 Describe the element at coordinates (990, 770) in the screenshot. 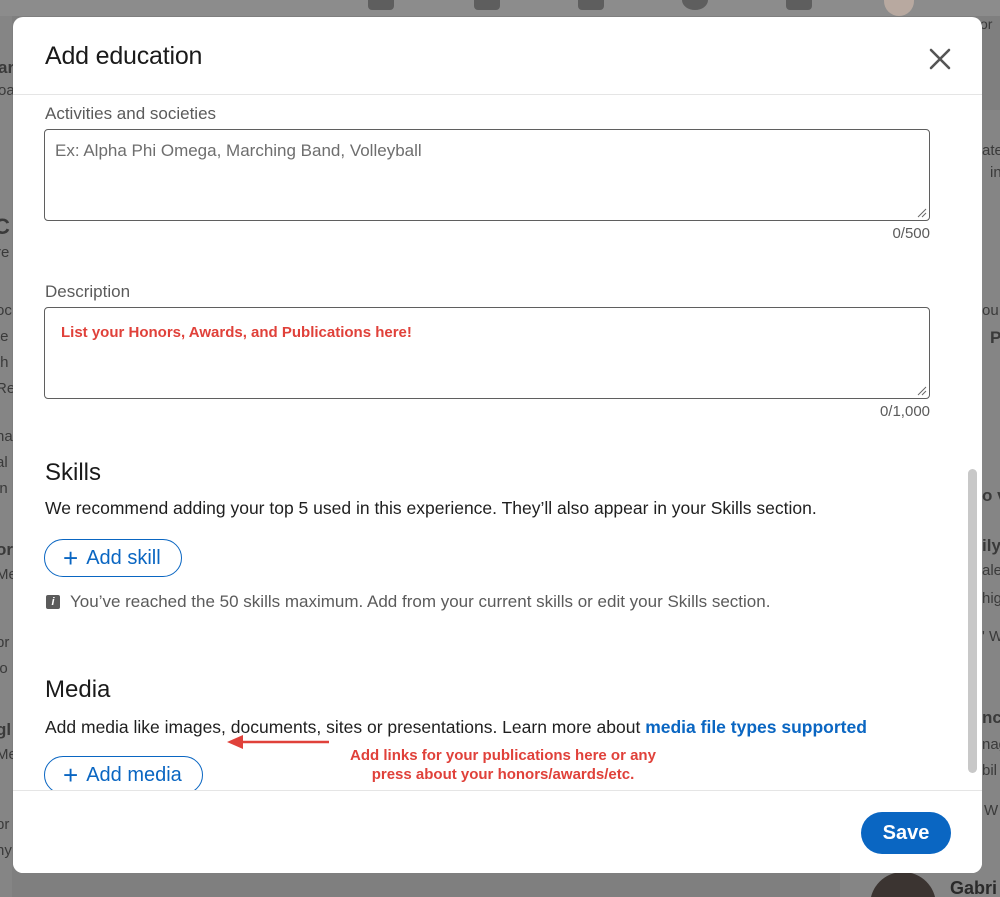

I see `bg-snippet: bil` at that location.